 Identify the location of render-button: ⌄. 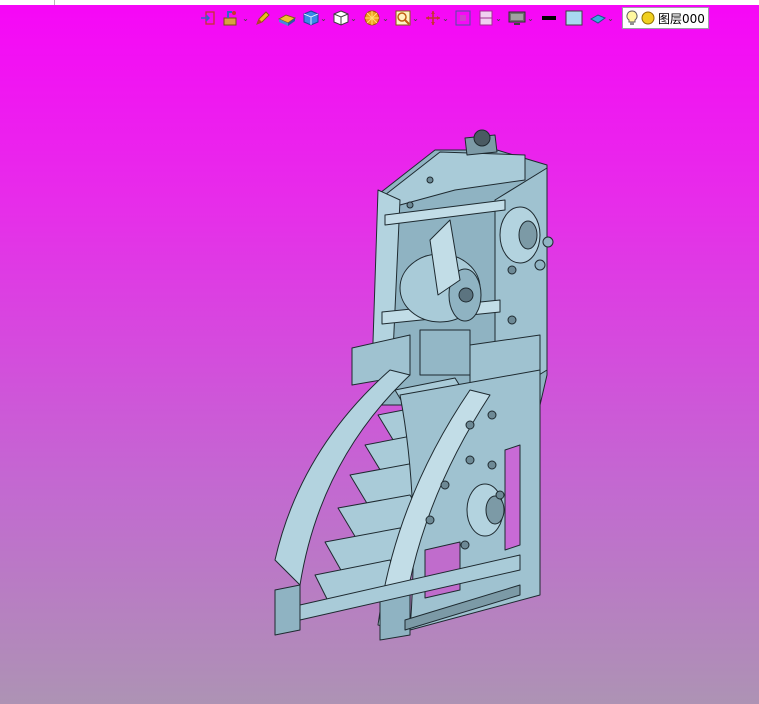
(375, 18).